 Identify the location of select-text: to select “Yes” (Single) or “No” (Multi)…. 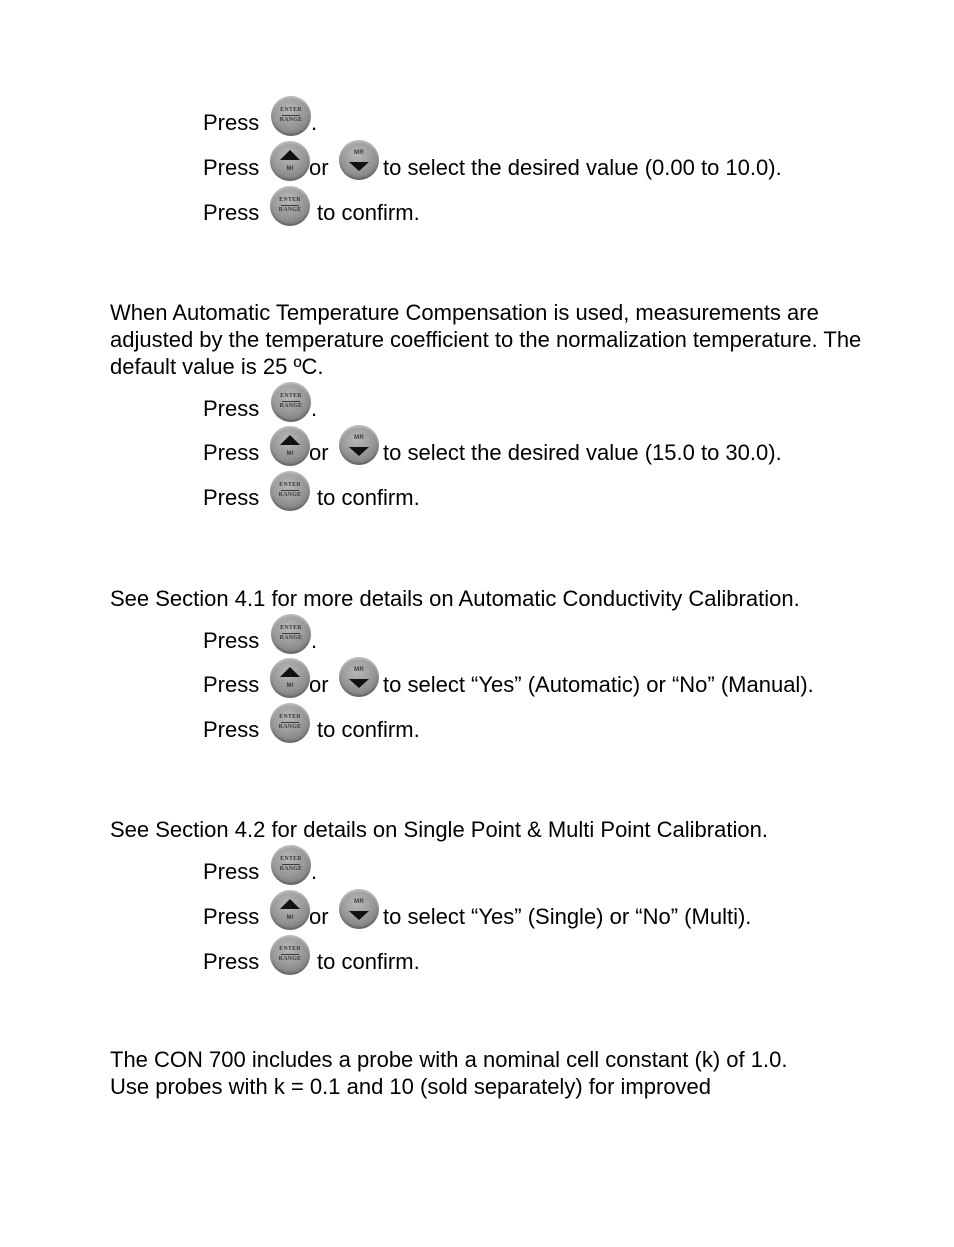
(567, 916).